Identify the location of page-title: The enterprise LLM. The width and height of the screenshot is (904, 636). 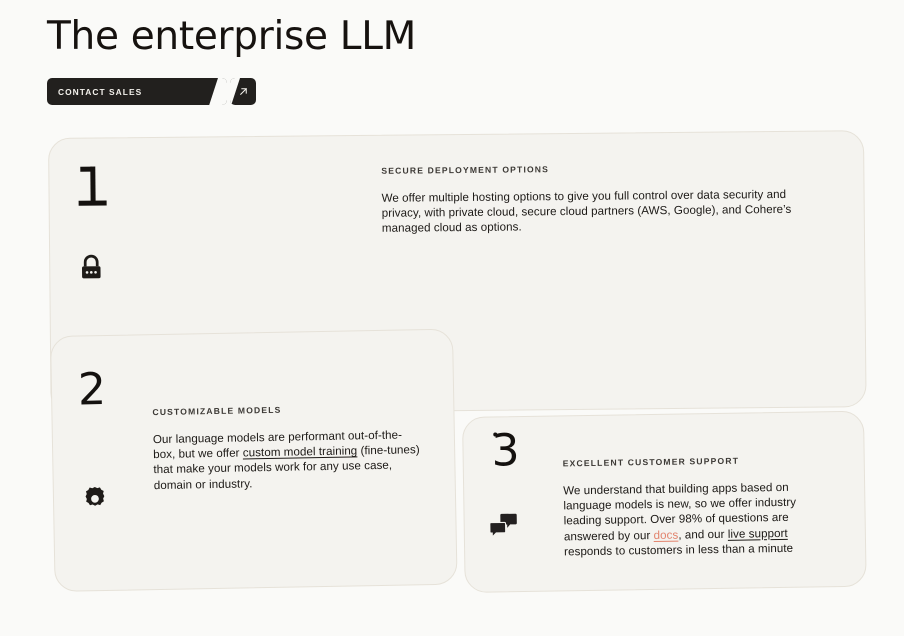
(232, 36).